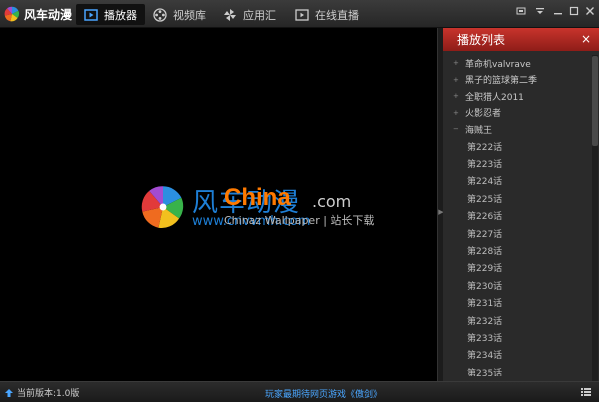 The width and height of the screenshot is (599, 402). What do you see at coordinates (521, 319) in the screenshot?
I see `episode-item: 第232话` at bounding box center [521, 319].